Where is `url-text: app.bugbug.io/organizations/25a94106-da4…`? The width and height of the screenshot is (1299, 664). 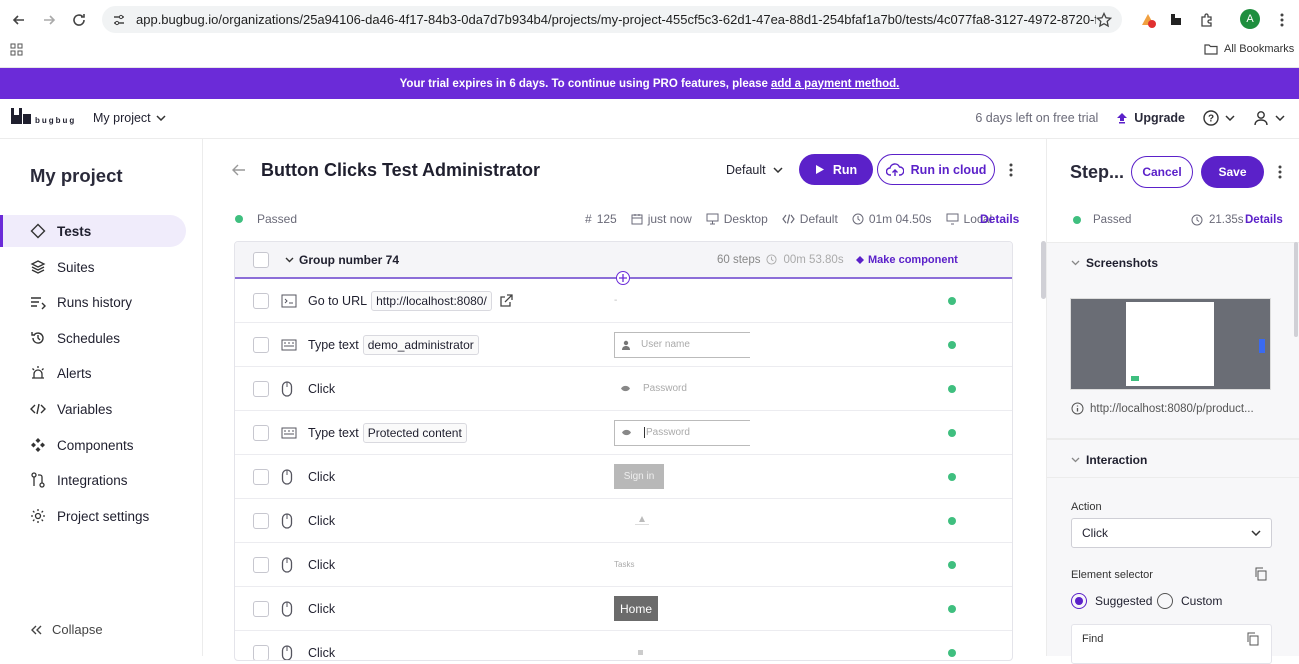 url-text: app.bugbug.io/organizations/25a94106-da4… is located at coordinates (616, 19).